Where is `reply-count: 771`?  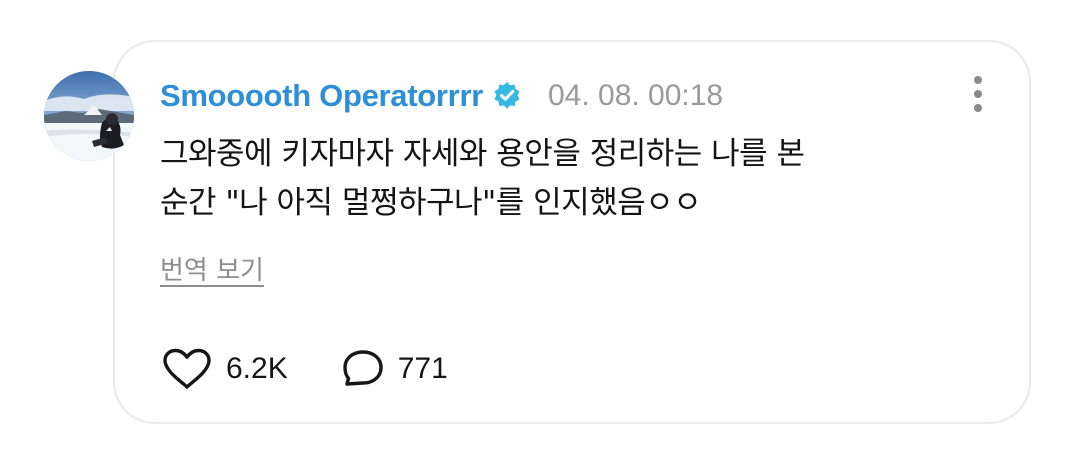
reply-count: 771 is located at coordinates (422, 368).